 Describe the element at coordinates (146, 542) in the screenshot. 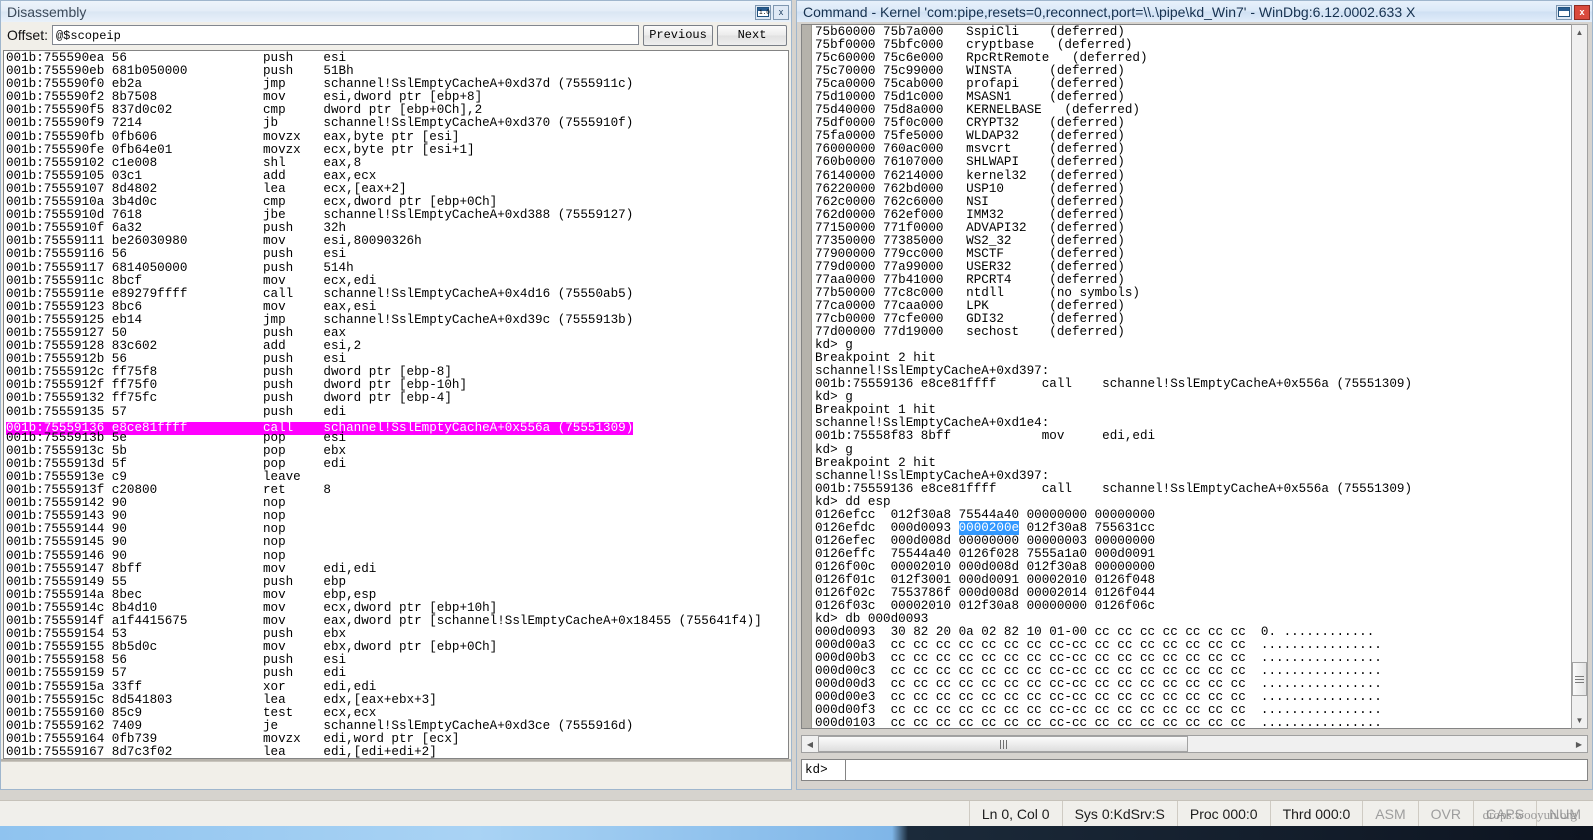

I see `disassembly-line: 001b:75559145 90 nop` at that location.